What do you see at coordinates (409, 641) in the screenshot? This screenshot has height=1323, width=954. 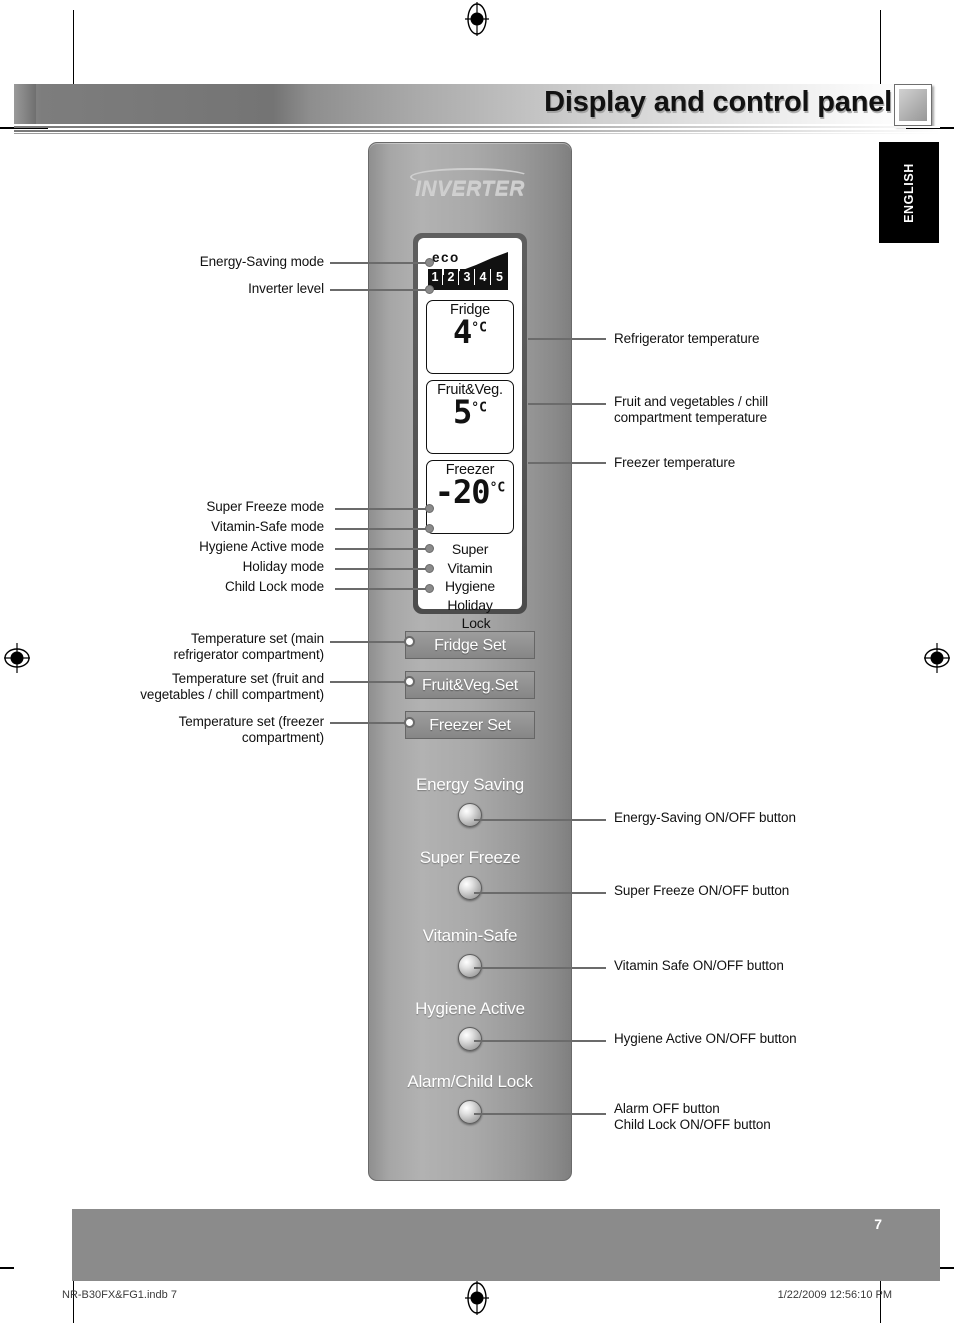 I see `set-ring-fridge` at bounding box center [409, 641].